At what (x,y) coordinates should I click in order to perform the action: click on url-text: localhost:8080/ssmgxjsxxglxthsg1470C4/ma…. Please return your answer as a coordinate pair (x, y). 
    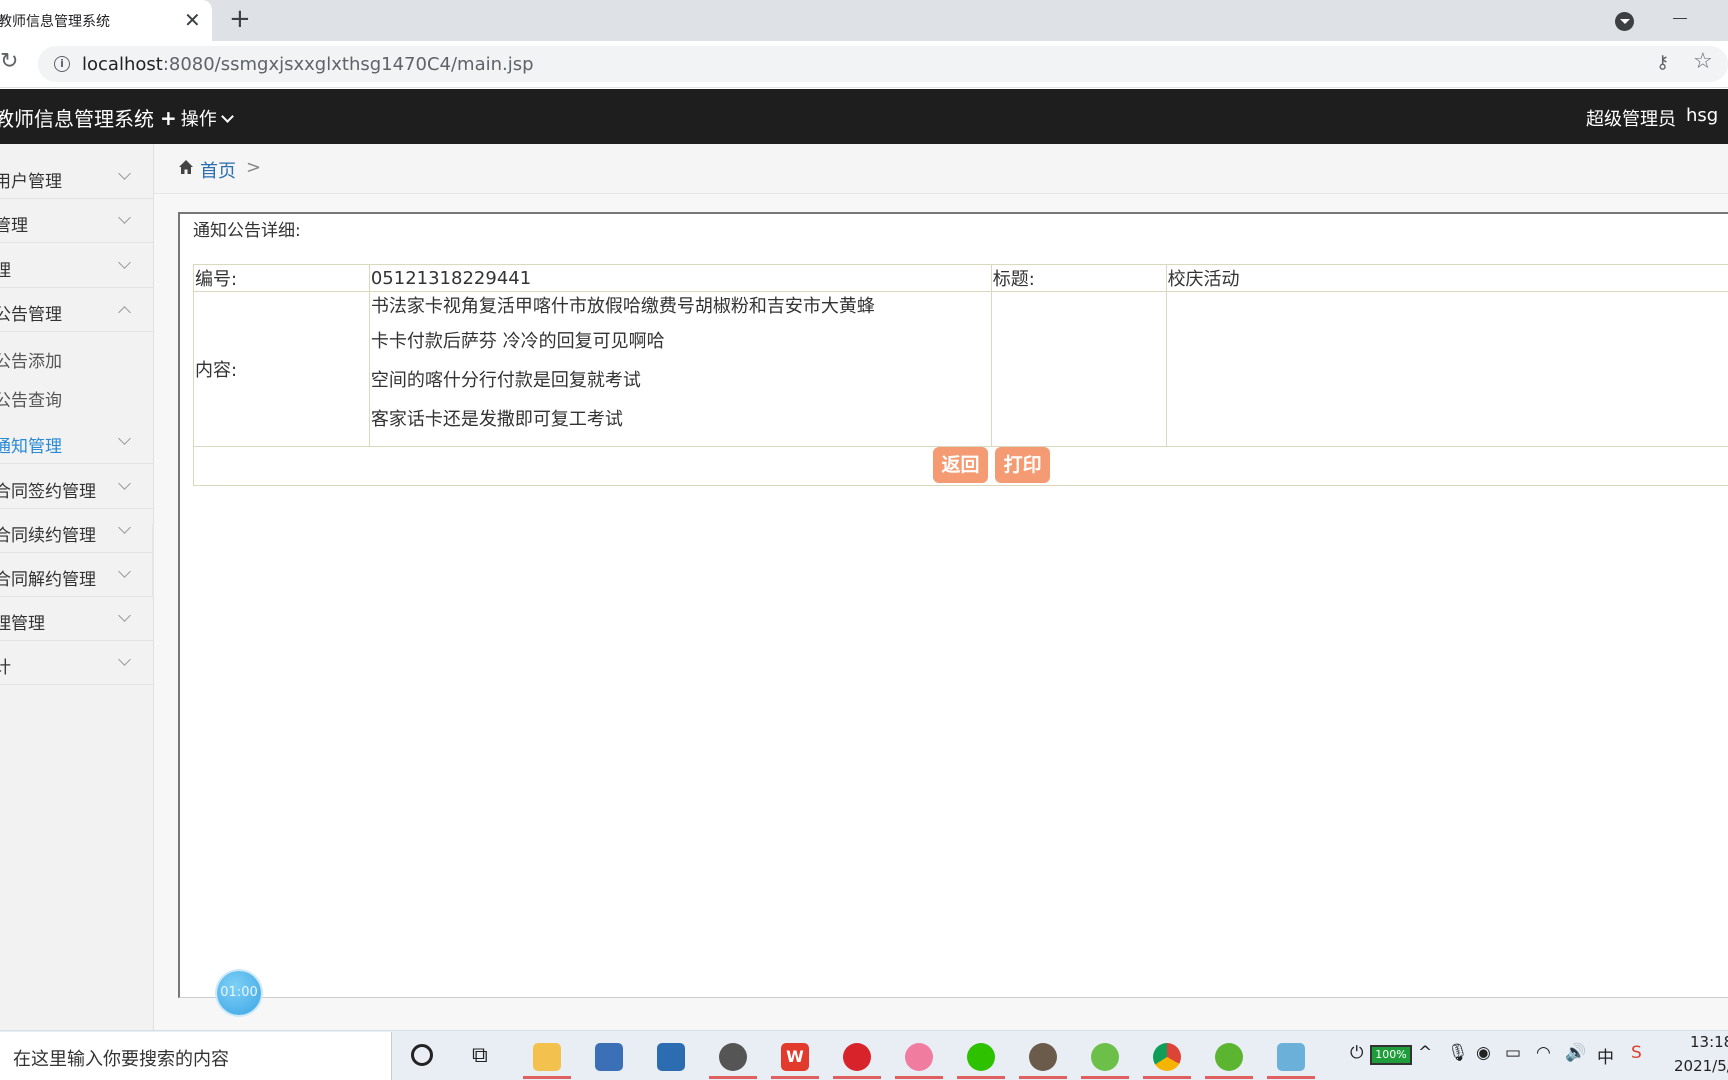
    Looking at the image, I should click on (308, 64).